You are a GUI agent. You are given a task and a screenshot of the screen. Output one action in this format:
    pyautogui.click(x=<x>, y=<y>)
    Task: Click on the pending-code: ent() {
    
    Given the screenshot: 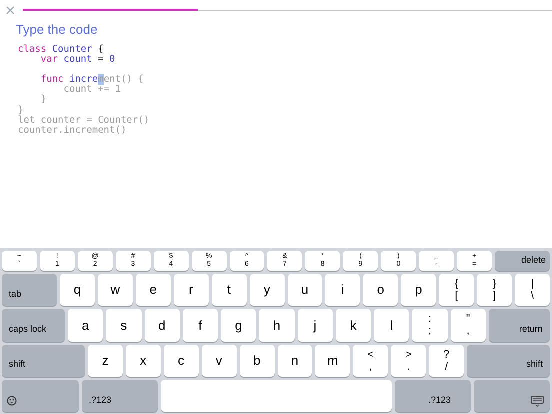 What is the action you would take?
    pyautogui.click(x=124, y=80)
    